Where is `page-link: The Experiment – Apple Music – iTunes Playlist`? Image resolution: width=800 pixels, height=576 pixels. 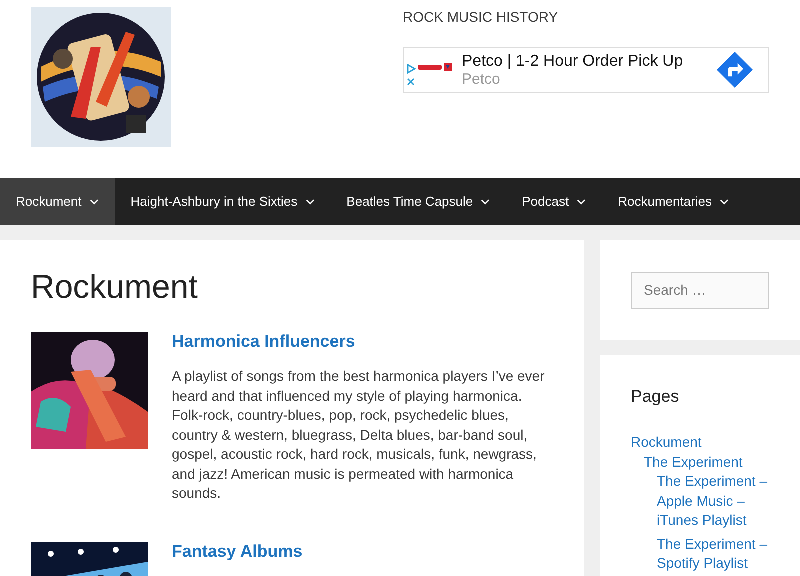
page-link: The Experiment – Apple Music – iTunes Playlist is located at coordinates (713, 501).